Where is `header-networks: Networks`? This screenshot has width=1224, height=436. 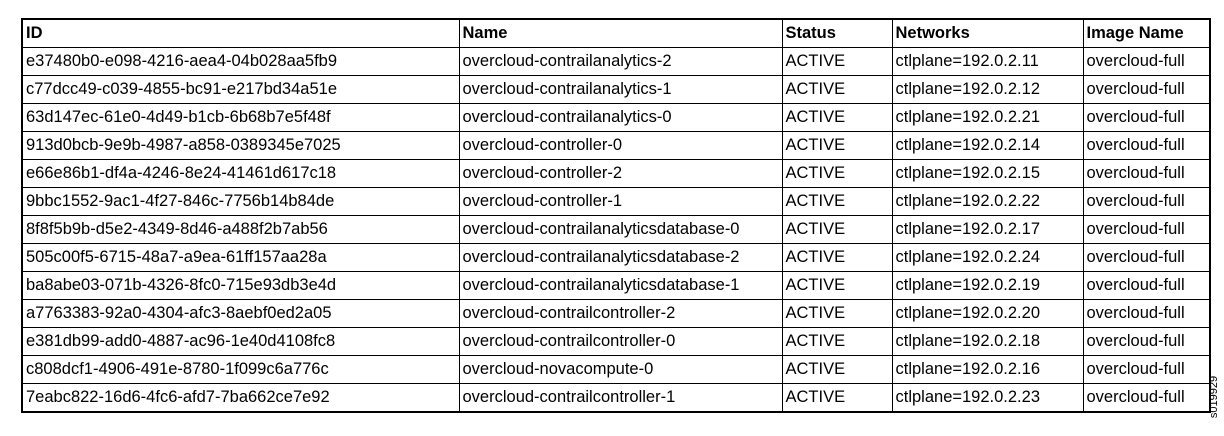
header-networks: Networks is located at coordinates (987, 33).